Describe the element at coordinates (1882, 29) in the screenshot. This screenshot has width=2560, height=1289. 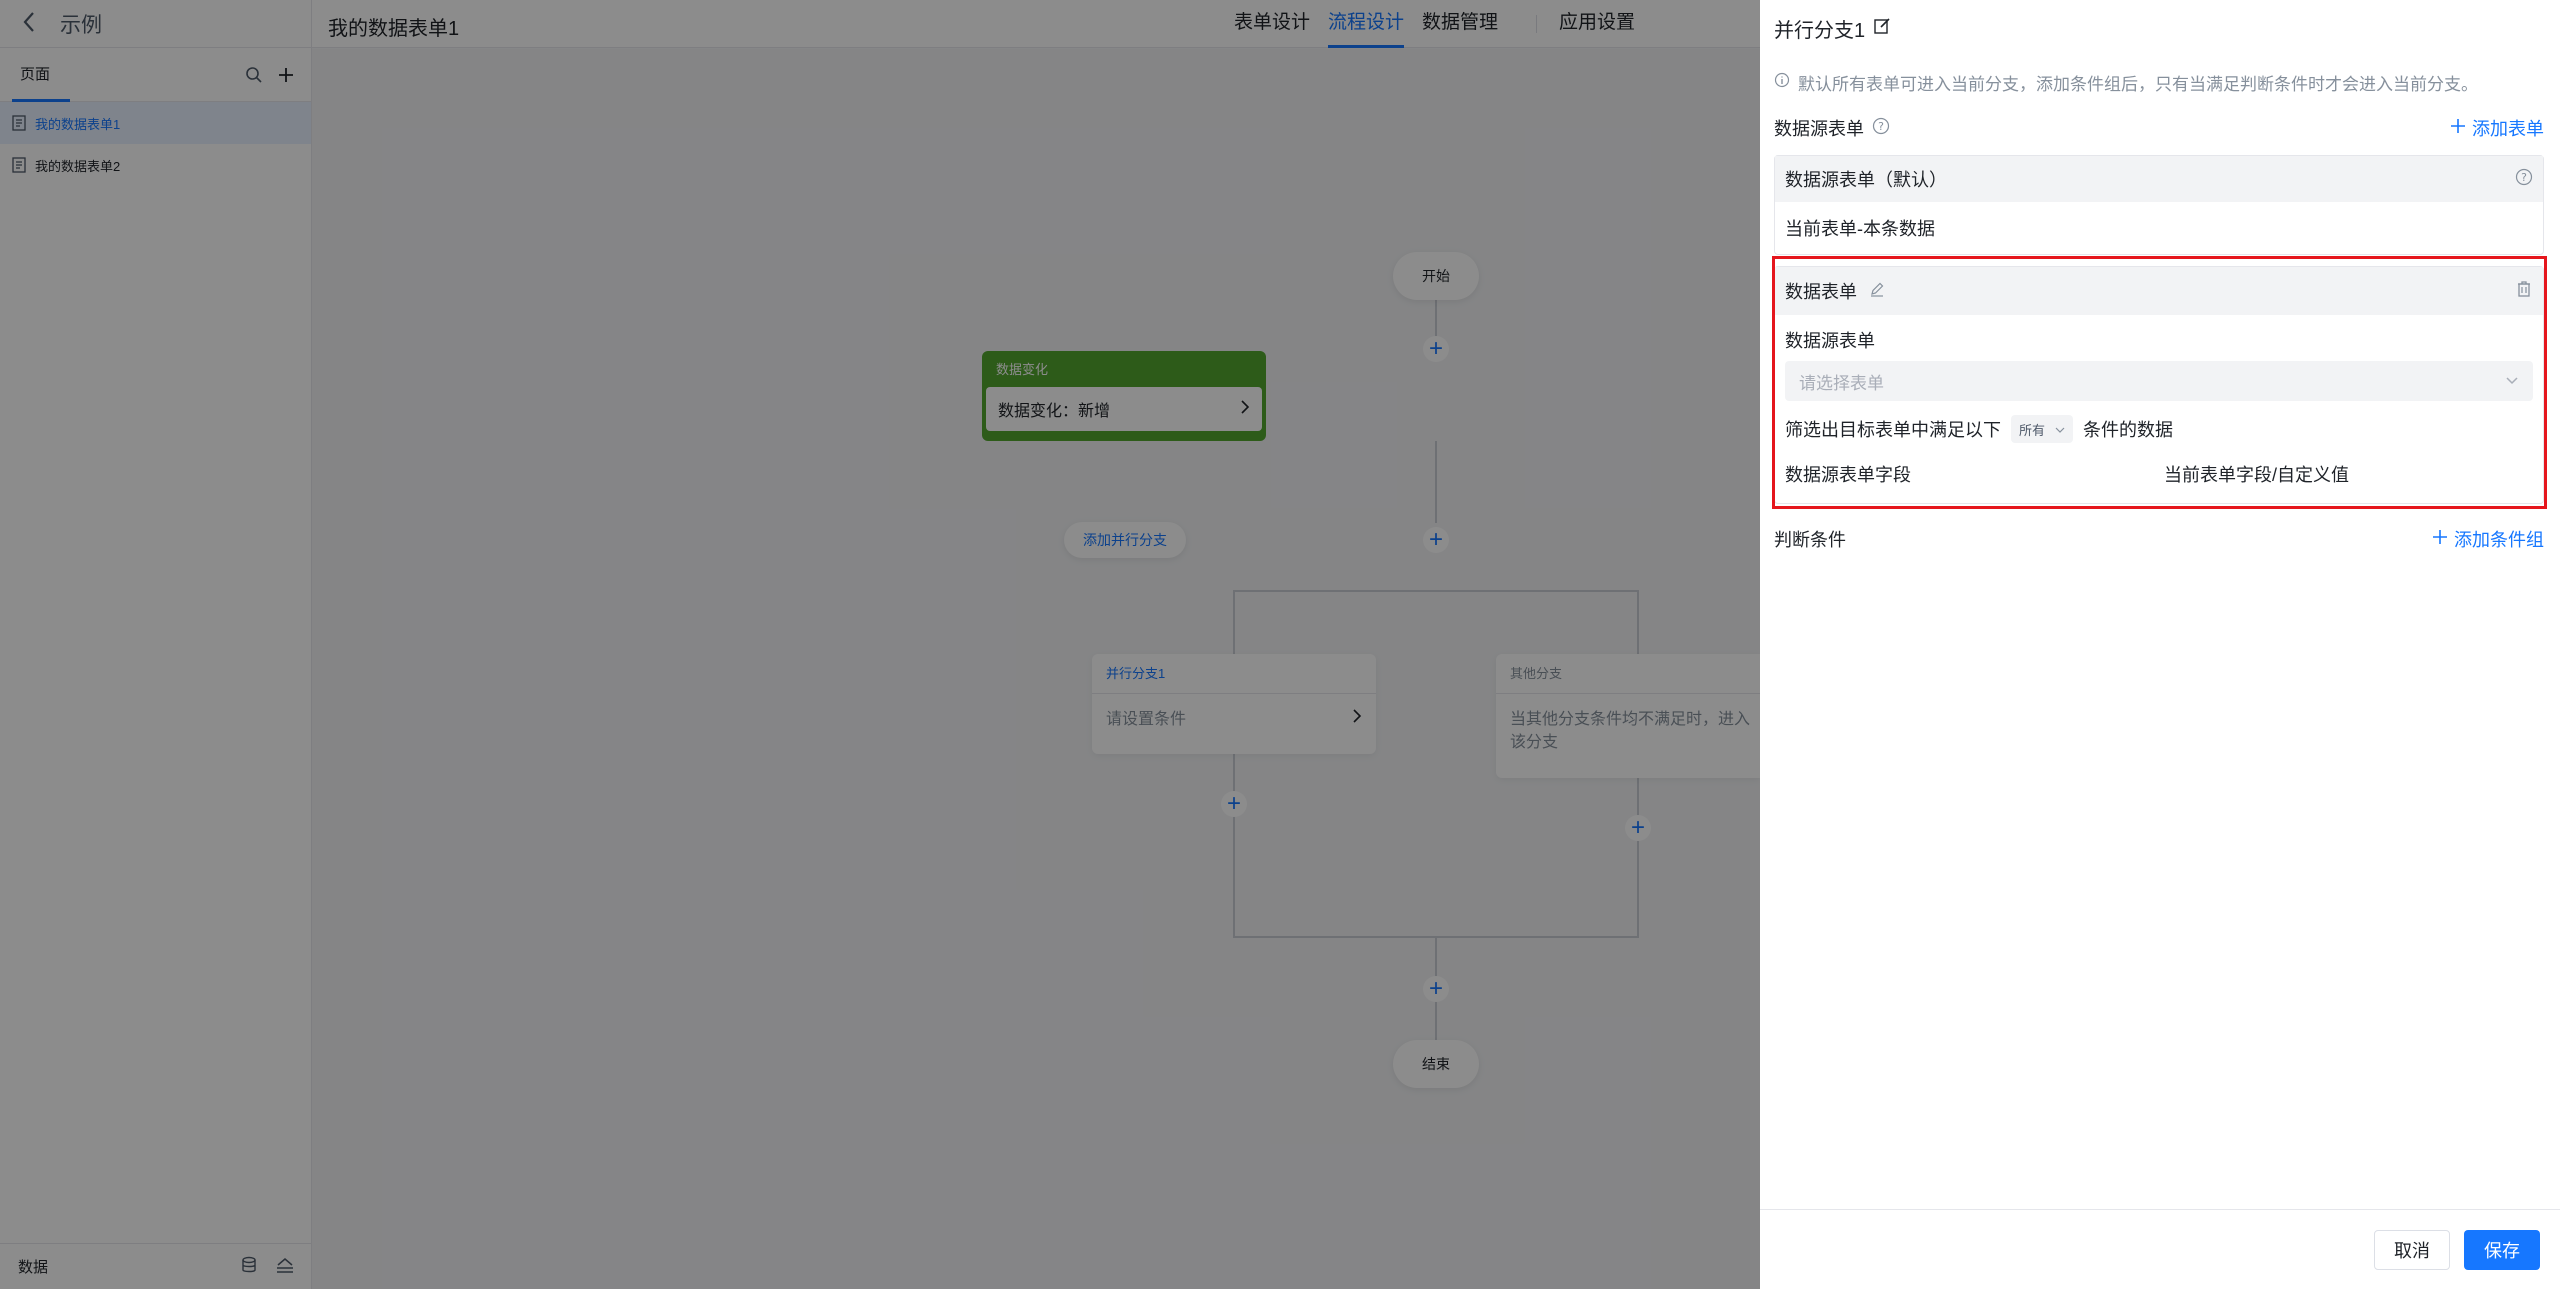
I see `edit-title-icon` at that location.